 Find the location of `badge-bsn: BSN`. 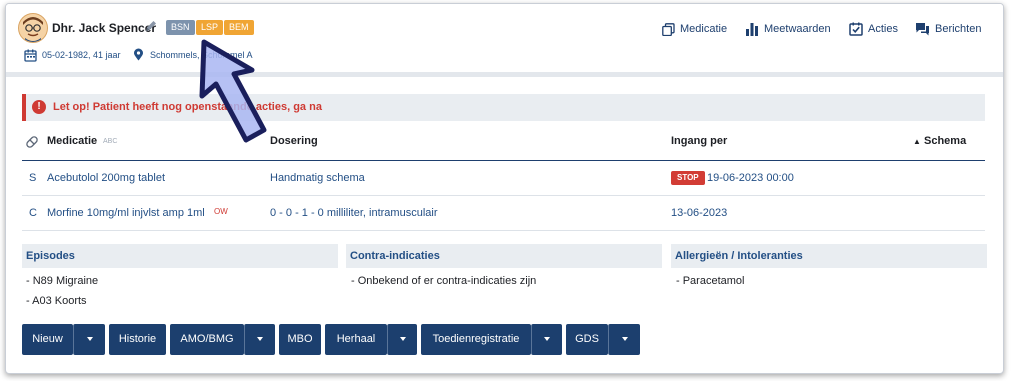

badge-bsn: BSN is located at coordinates (180, 27).